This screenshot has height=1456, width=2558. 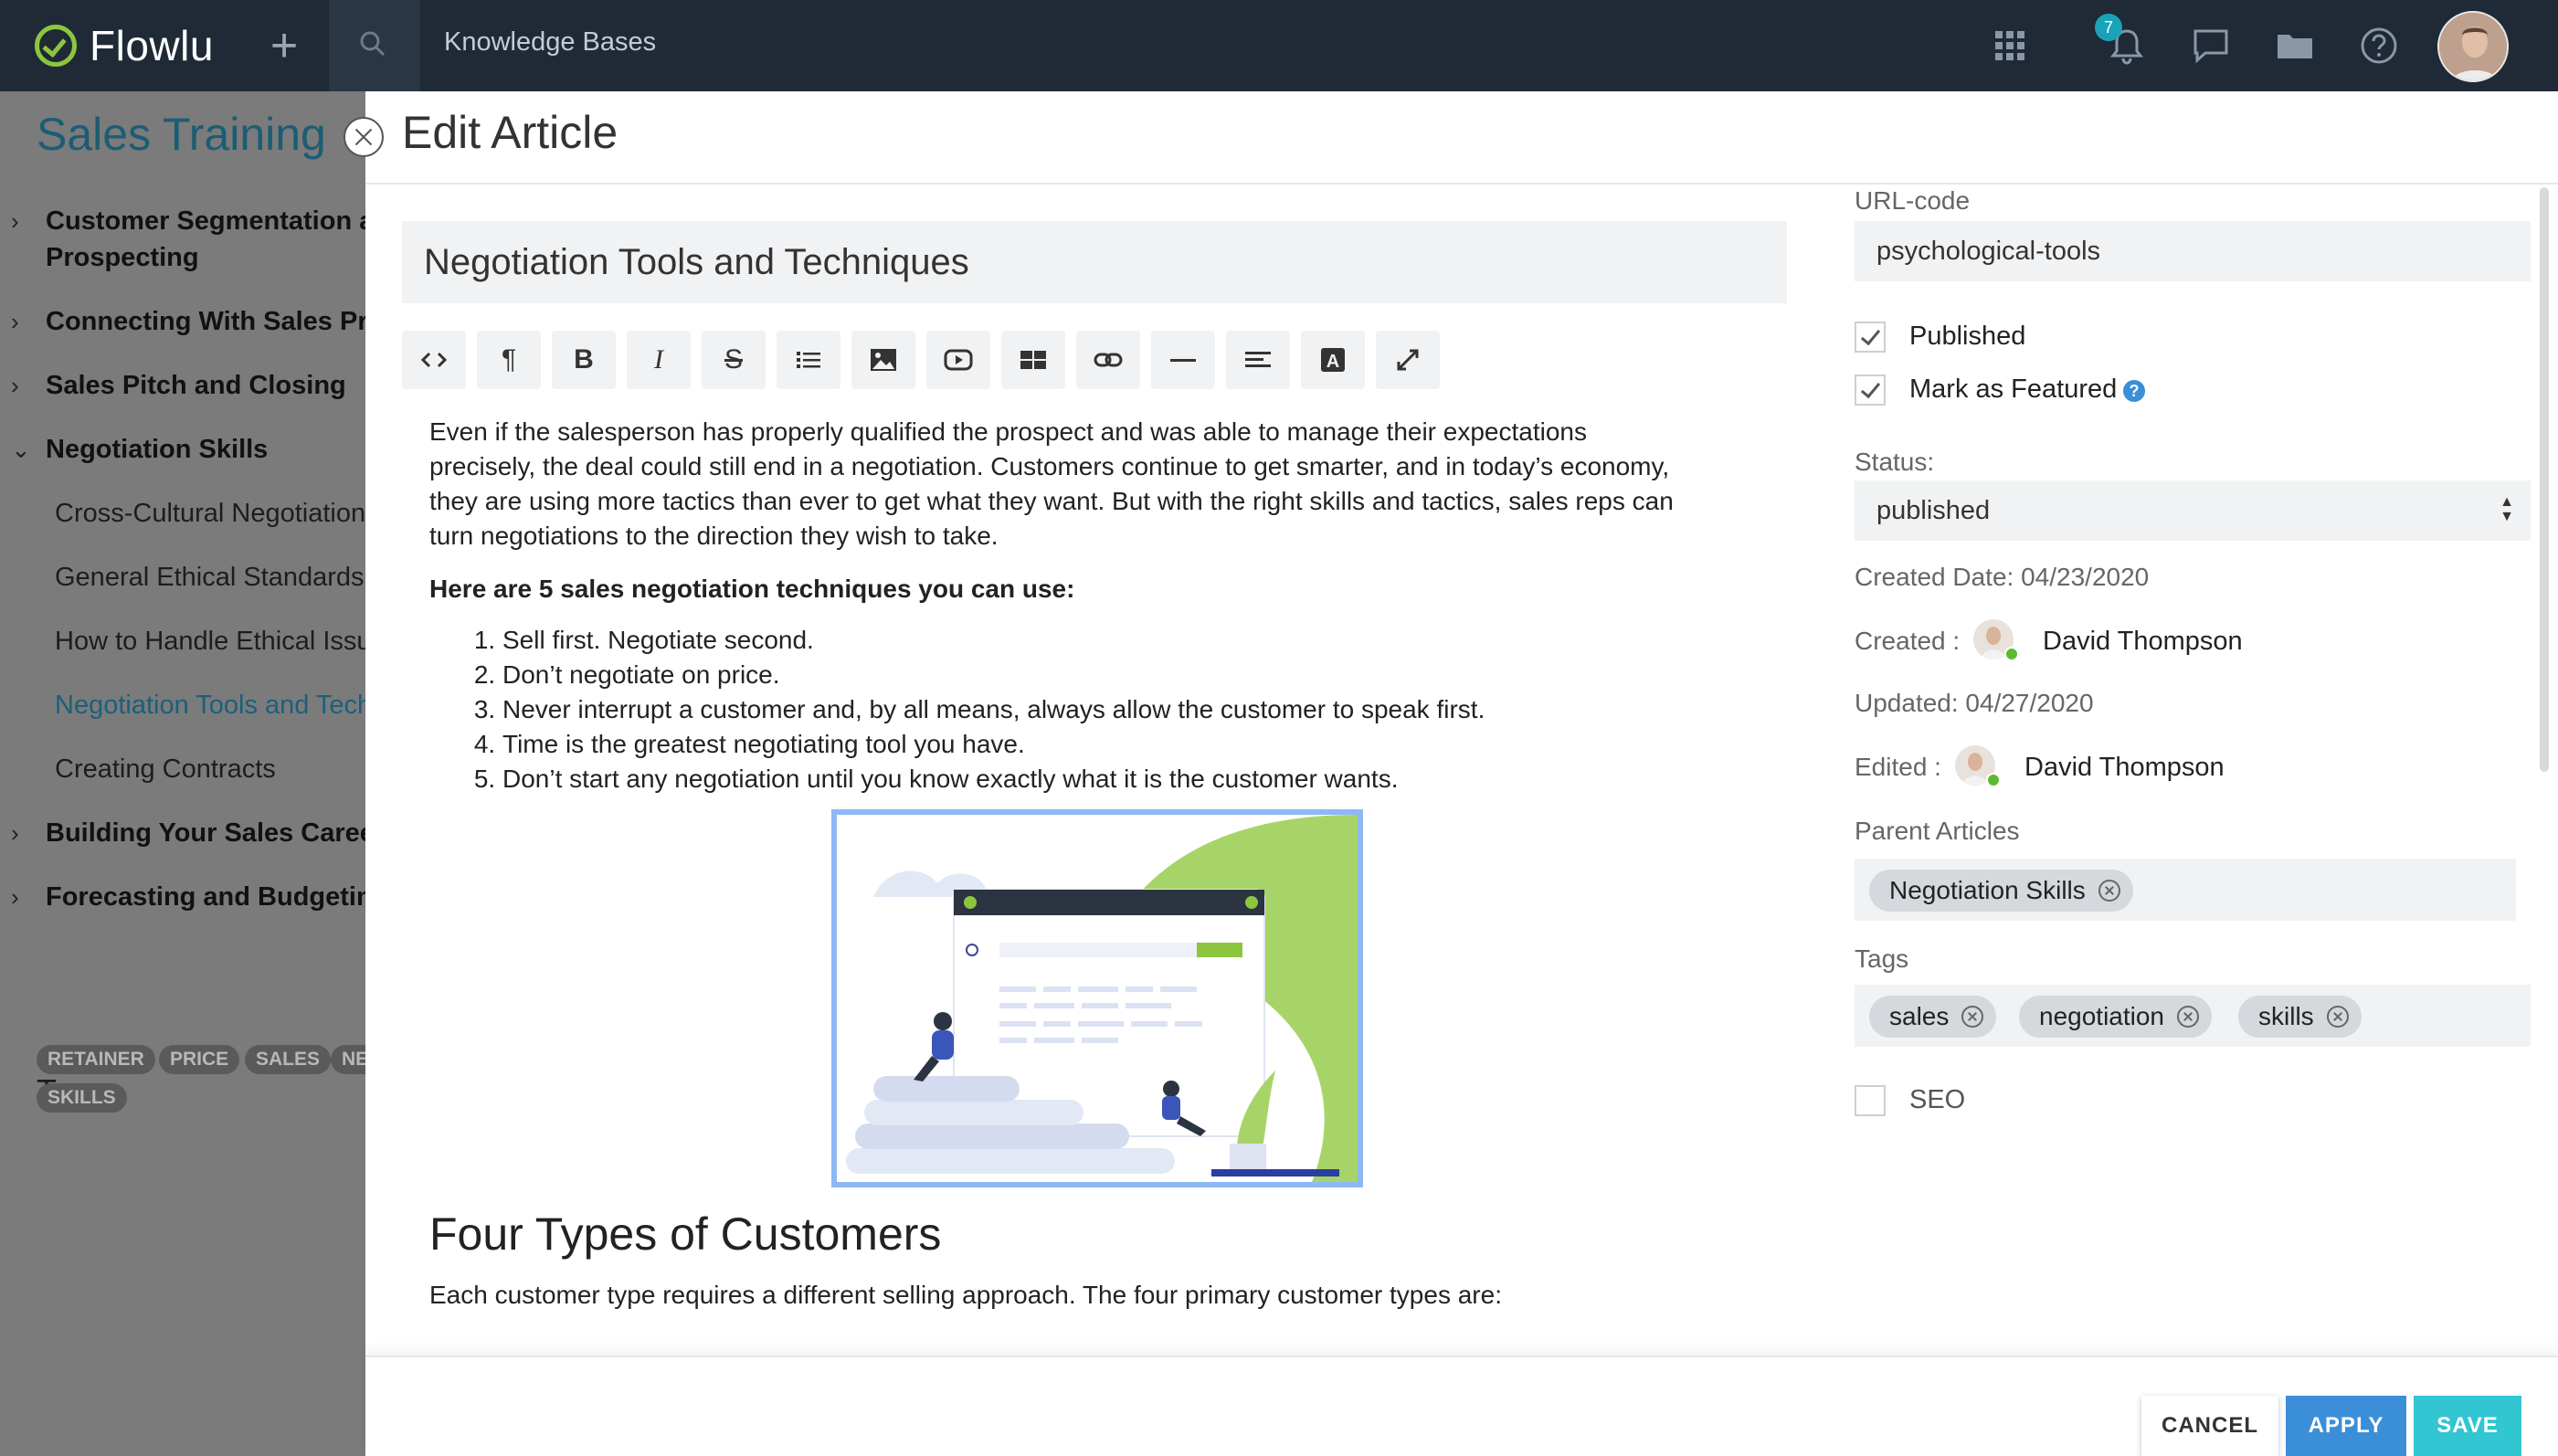 I want to click on cancel-button: CANCEL, so click(x=2210, y=1426).